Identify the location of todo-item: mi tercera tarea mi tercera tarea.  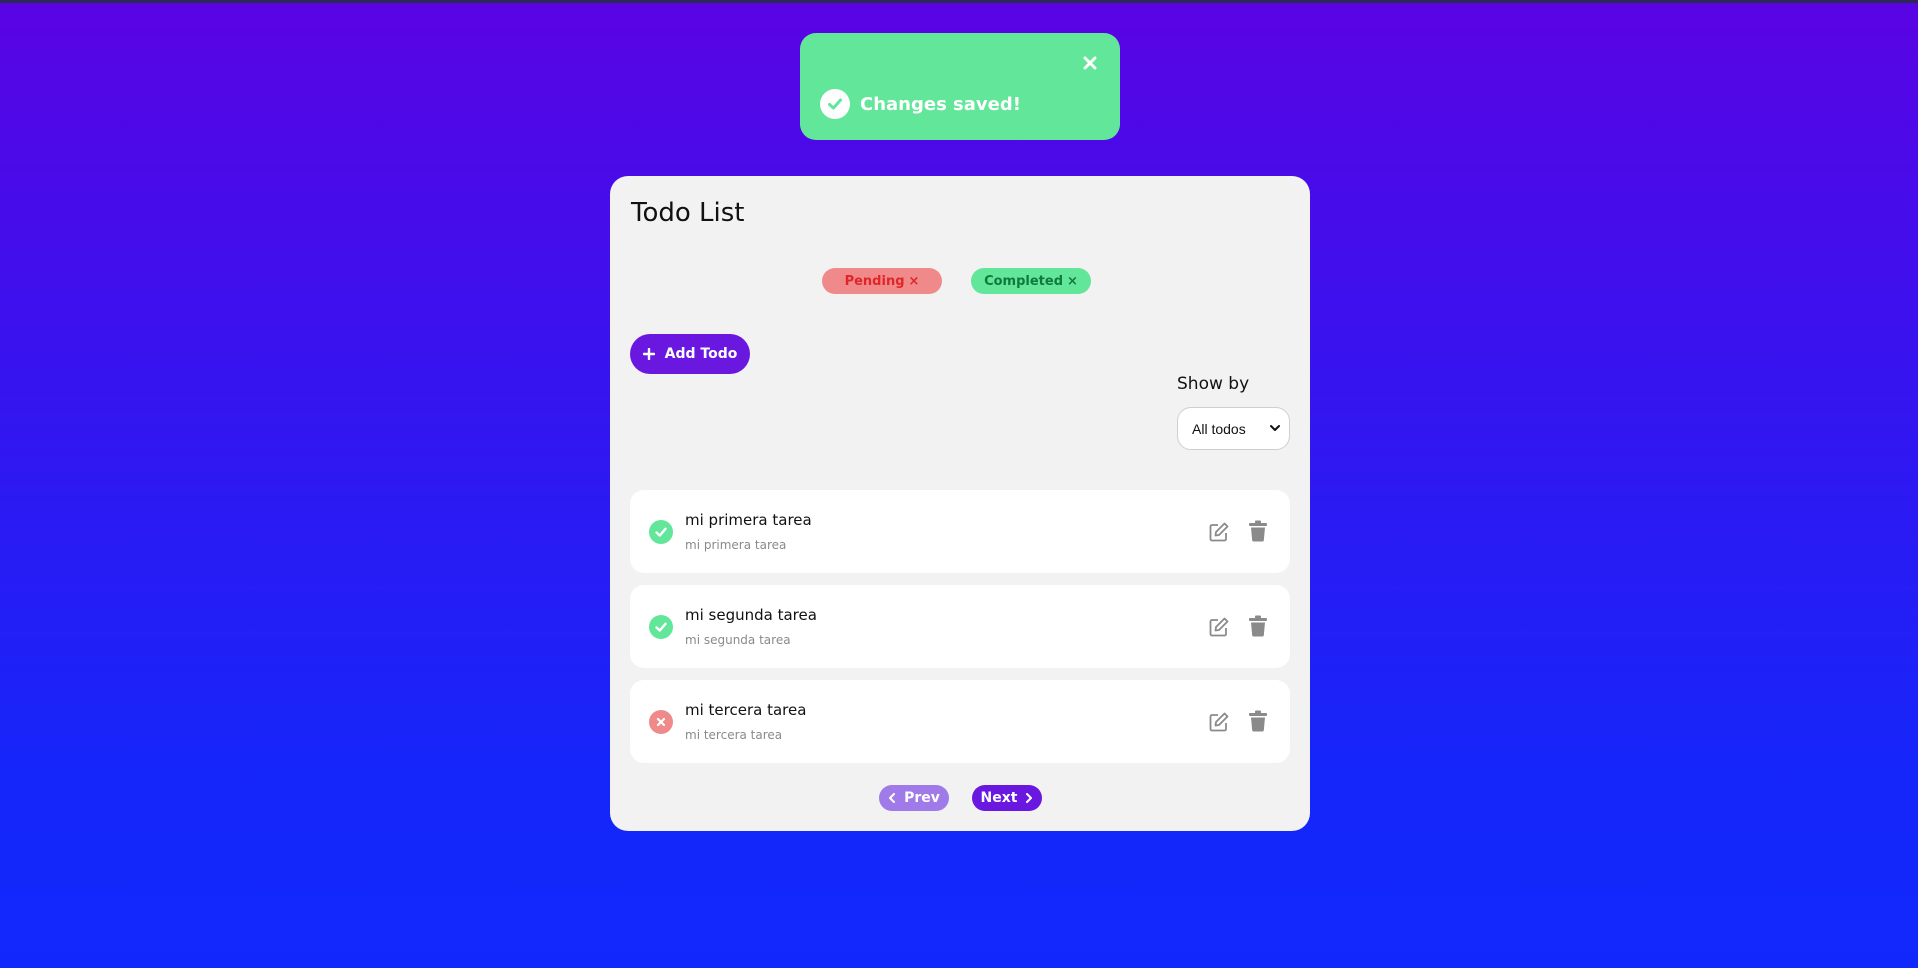
(960, 721).